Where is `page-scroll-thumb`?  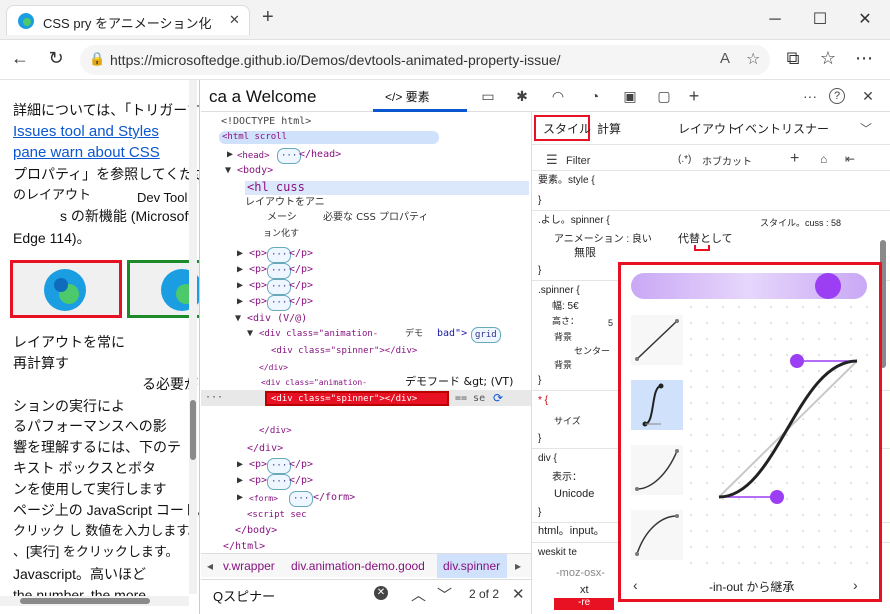 page-scroll-thumb is located at coordinates (193, 430).